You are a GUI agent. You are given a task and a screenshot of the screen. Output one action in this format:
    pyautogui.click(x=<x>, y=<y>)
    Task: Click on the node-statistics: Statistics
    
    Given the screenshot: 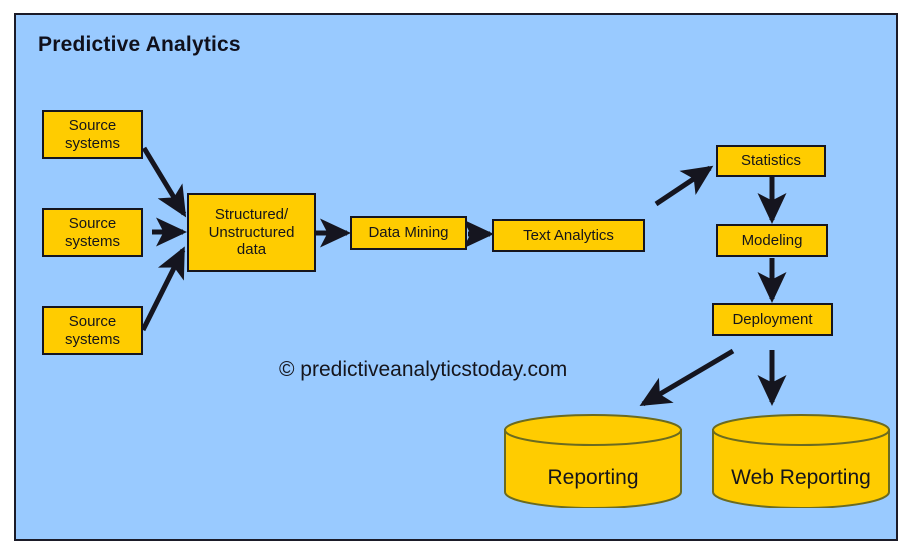 What is the action you would take?
    pyautogui.click(x=771, y=161)
    